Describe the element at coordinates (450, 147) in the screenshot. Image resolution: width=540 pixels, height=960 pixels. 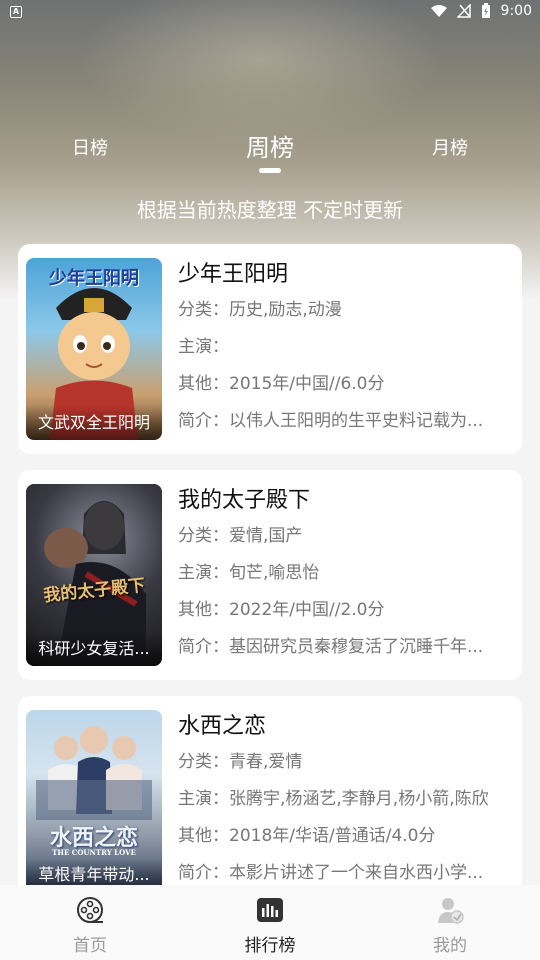
I see `tab-monthly: 月榜` at that location.